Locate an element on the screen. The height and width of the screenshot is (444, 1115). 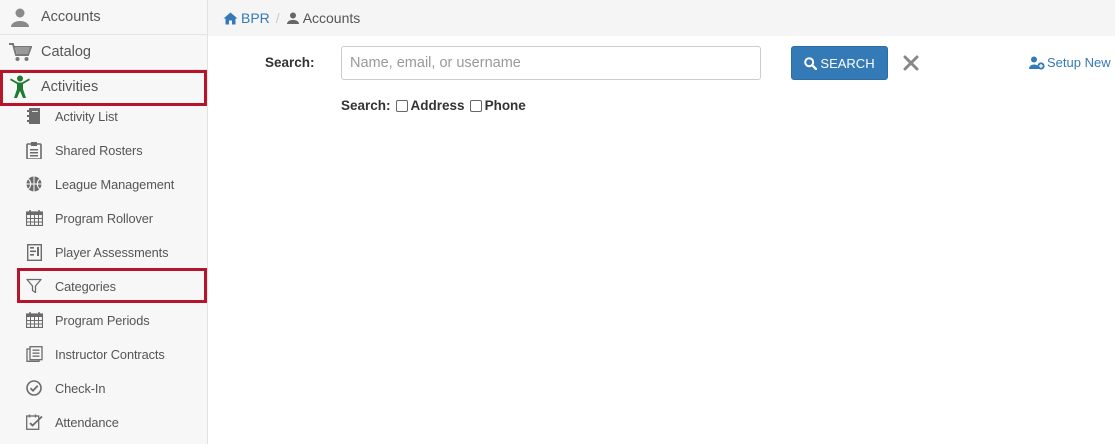
basketball-icon is located at coordinates (34, 184).